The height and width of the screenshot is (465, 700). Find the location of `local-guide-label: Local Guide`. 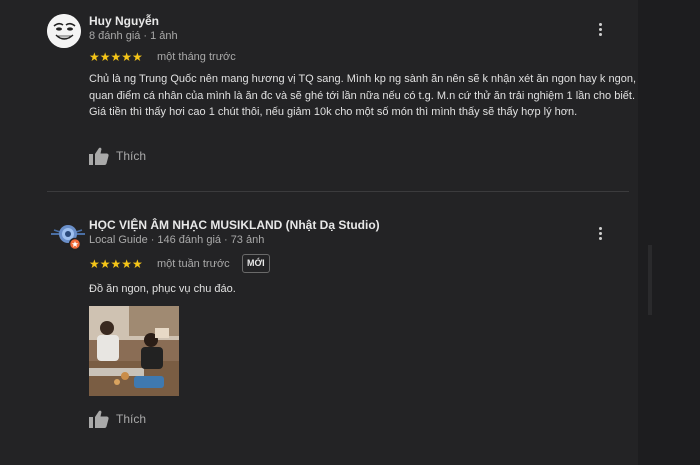

local-guide-label: Local Guide is located at coordinates (118, 240).